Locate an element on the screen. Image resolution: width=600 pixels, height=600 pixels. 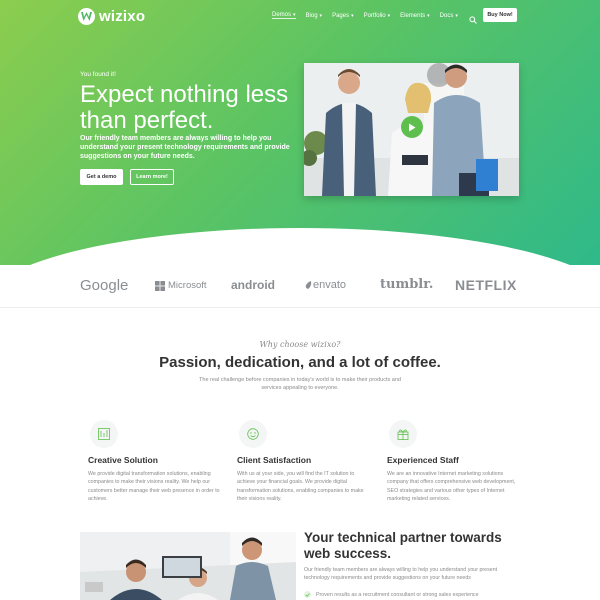
netflix-logo: NETFLIX is located at coordinates (486, 285).